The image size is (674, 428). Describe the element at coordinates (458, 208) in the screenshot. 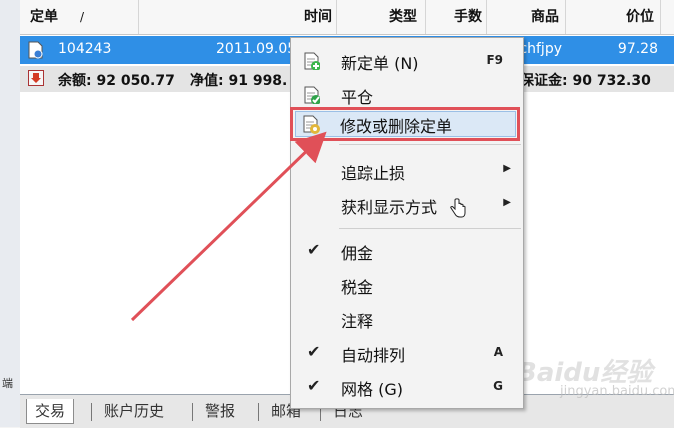

I see `hand-cursor-icon` at that location.